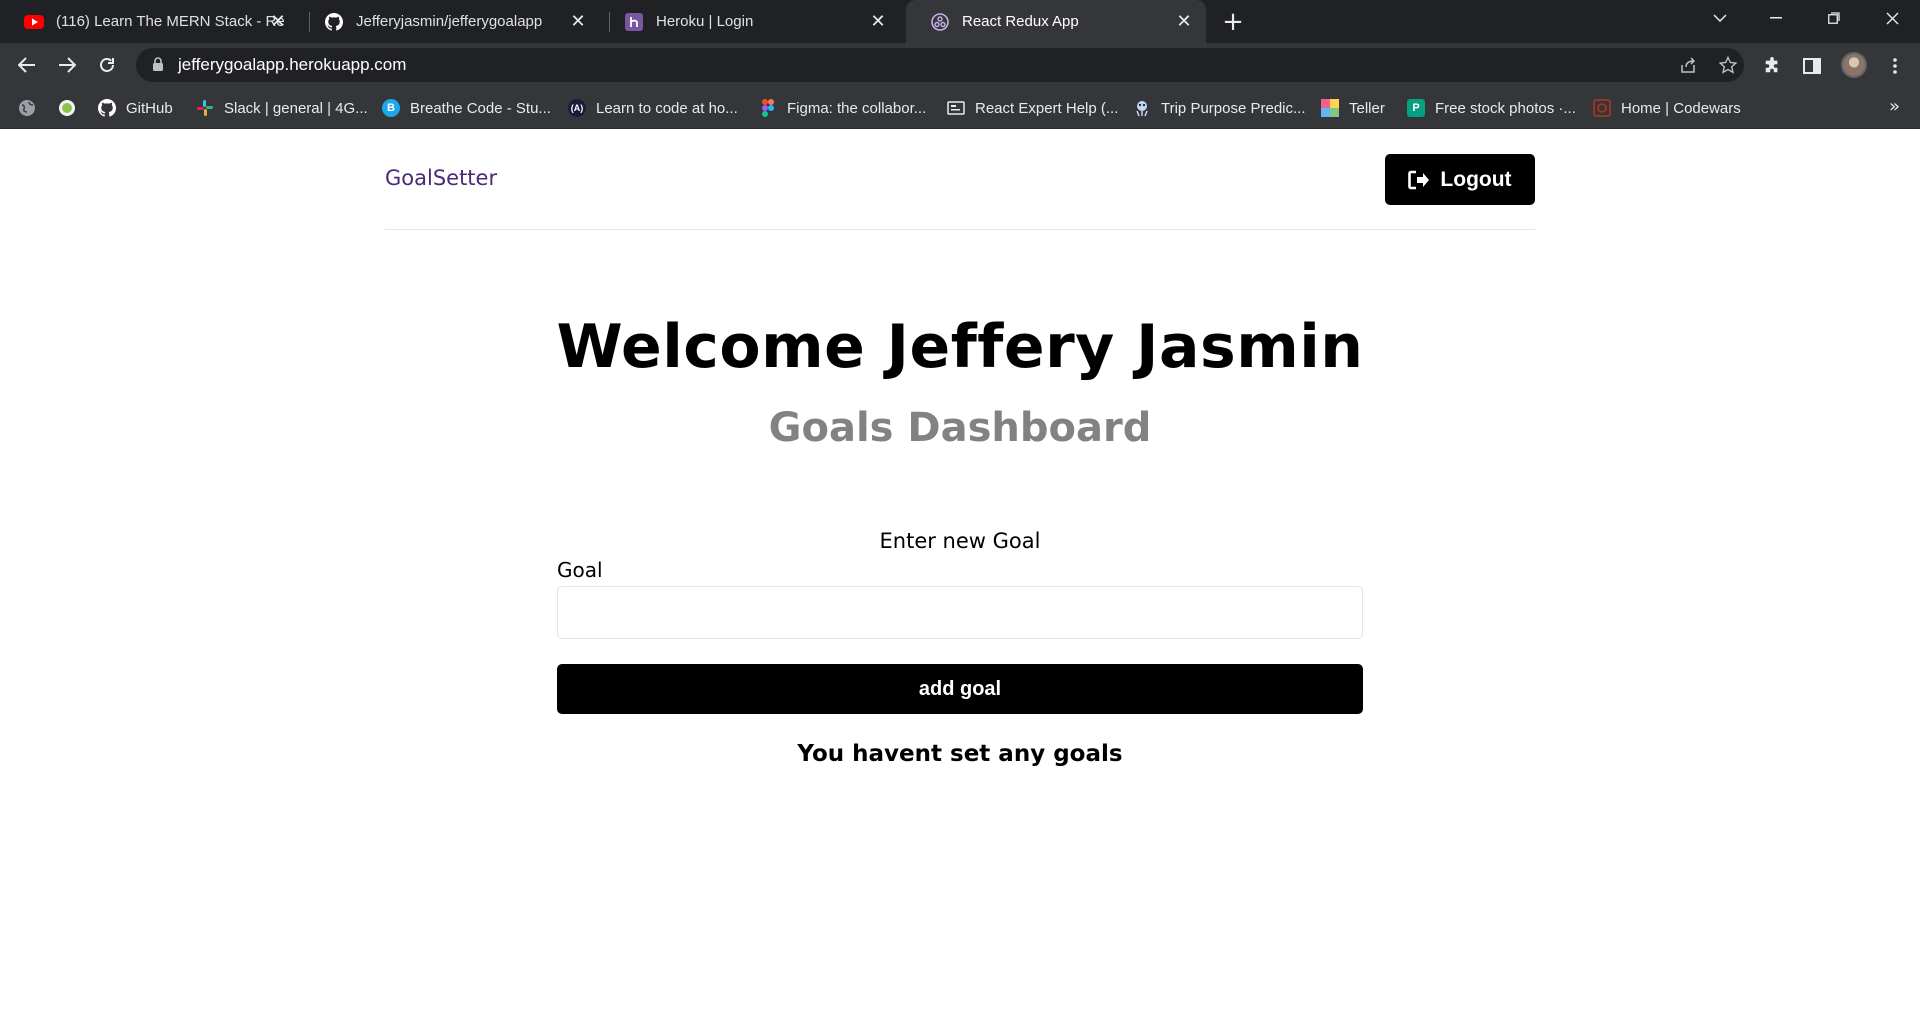 The width and height of the screenshot is (1920, 1020). What do you see at coordinates (1681, 108) in the screenshot?
I see `bookmark-label: Home | Codewars` at bounding box center [1681, 108].